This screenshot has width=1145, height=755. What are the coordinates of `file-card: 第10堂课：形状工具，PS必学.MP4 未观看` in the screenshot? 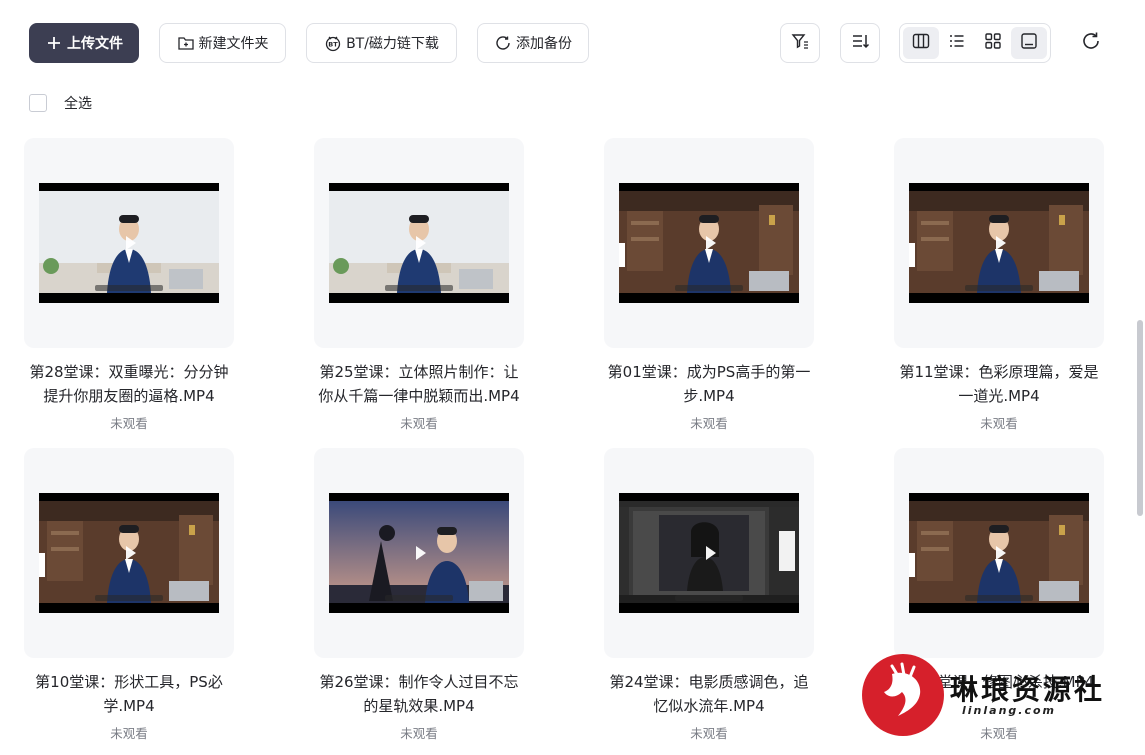 It's located at (129, 595).